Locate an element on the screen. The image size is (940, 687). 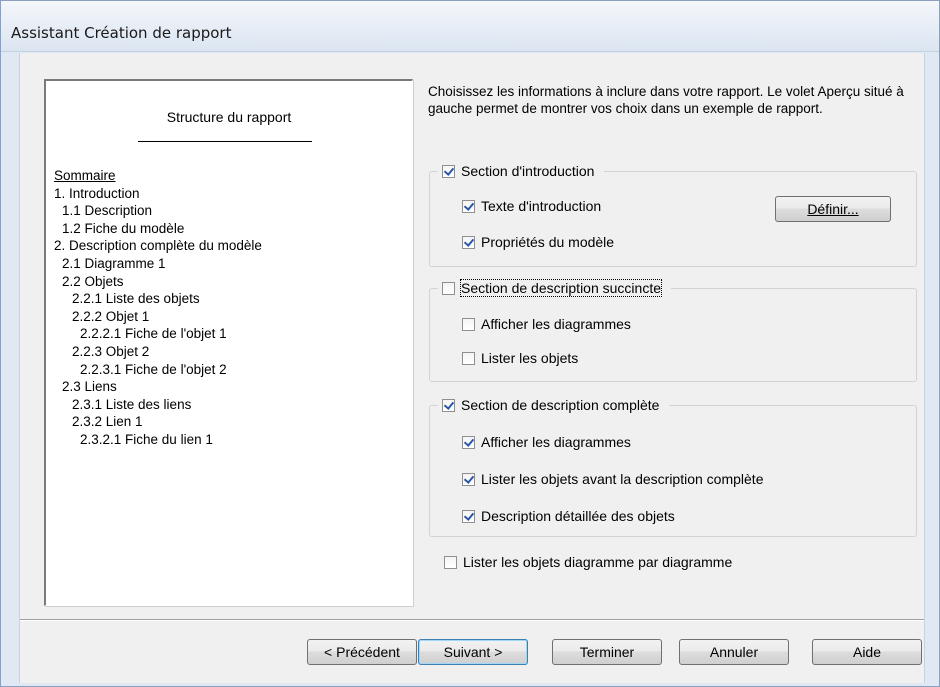
model-properties-label: Propriétés du modèle is located at coordinates (548, 242).